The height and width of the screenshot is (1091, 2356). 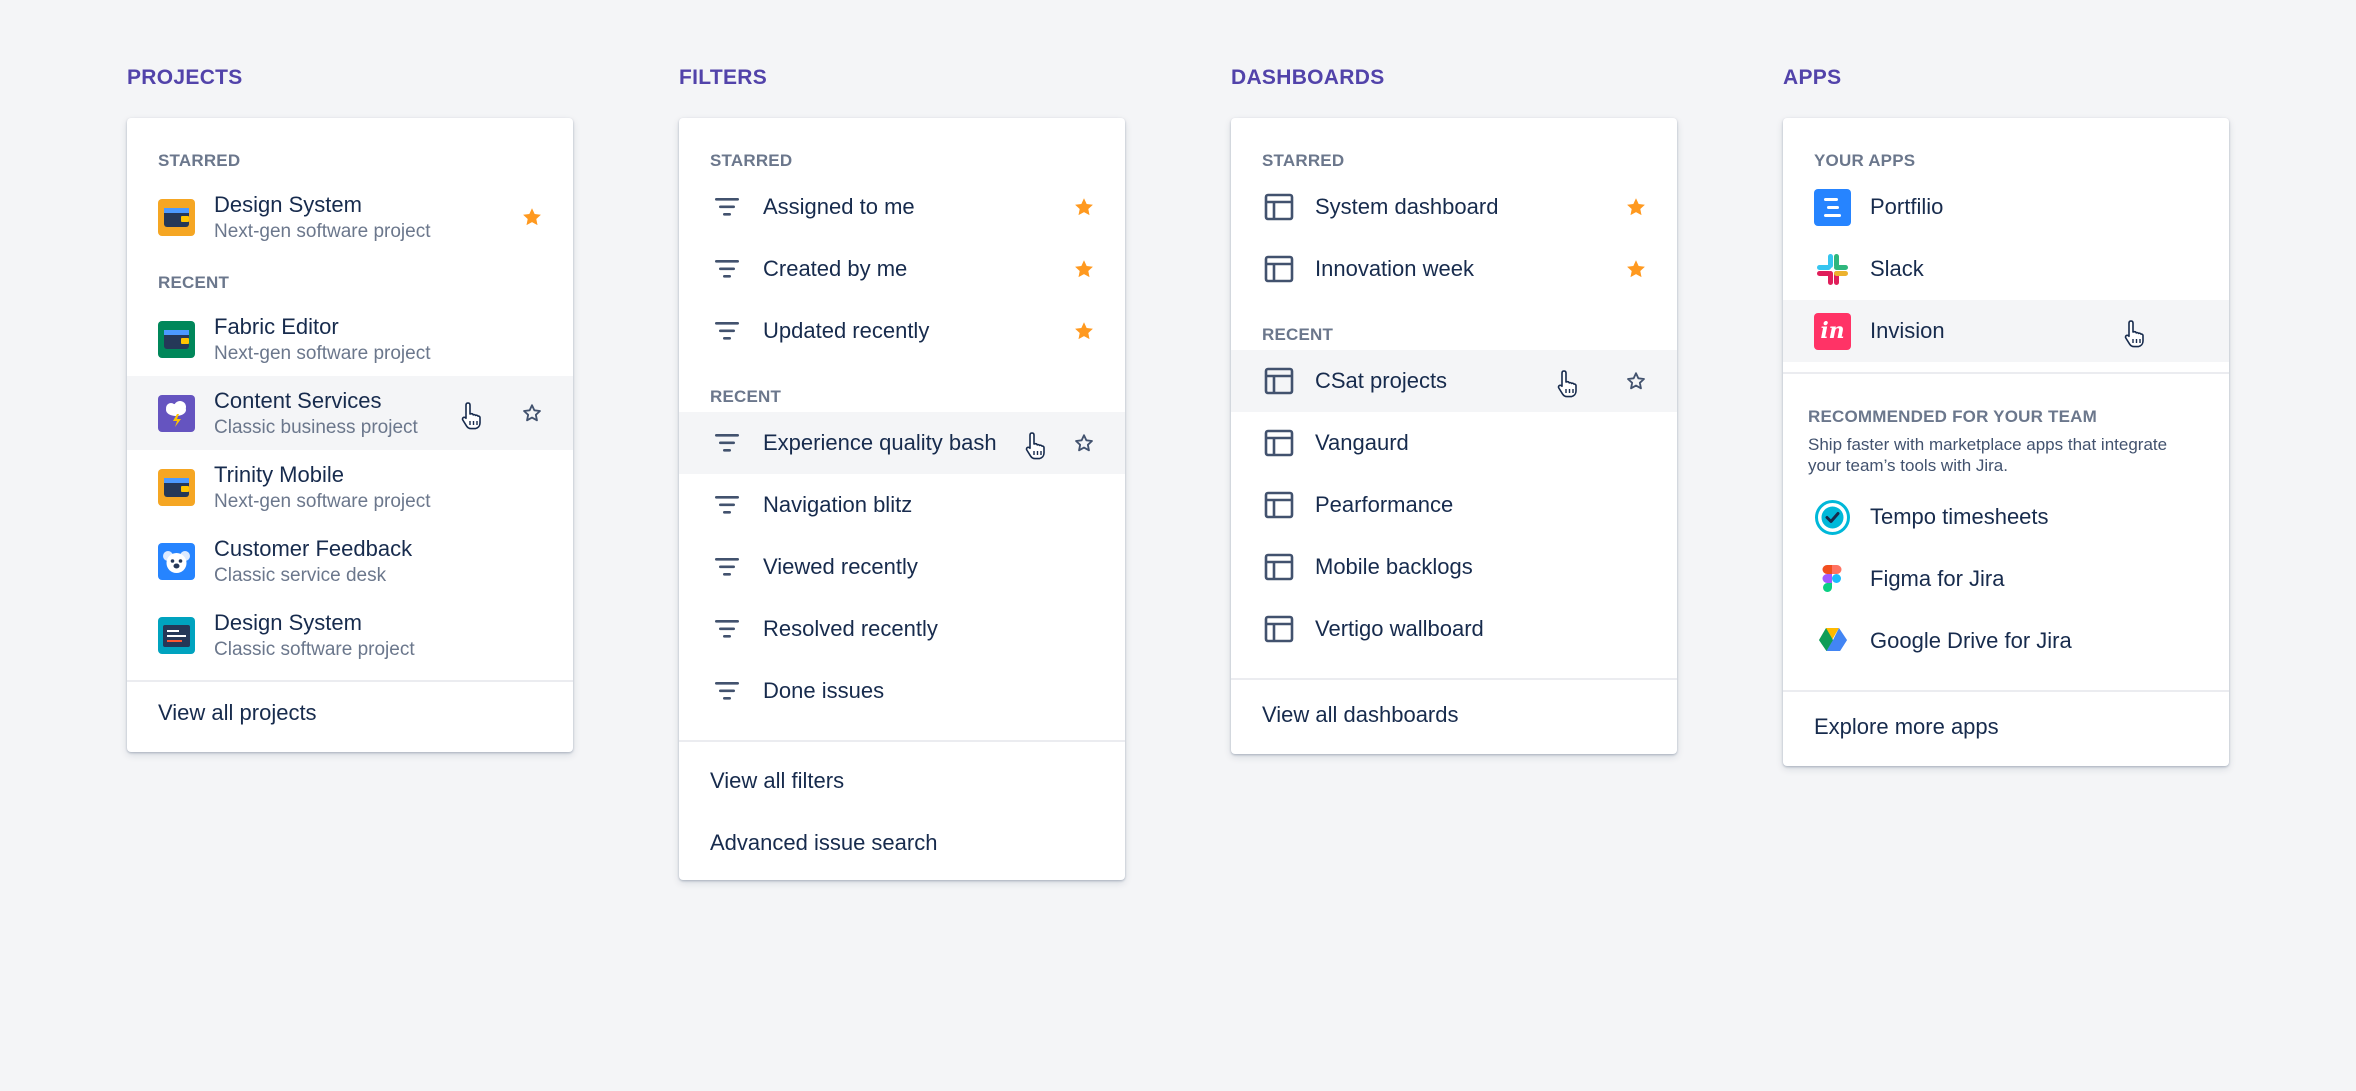 What do you see at coordinates (1971, 640) in the screenshot?
I see `app-name: Google Drive for Jira` at bounding box center [1971, 640].